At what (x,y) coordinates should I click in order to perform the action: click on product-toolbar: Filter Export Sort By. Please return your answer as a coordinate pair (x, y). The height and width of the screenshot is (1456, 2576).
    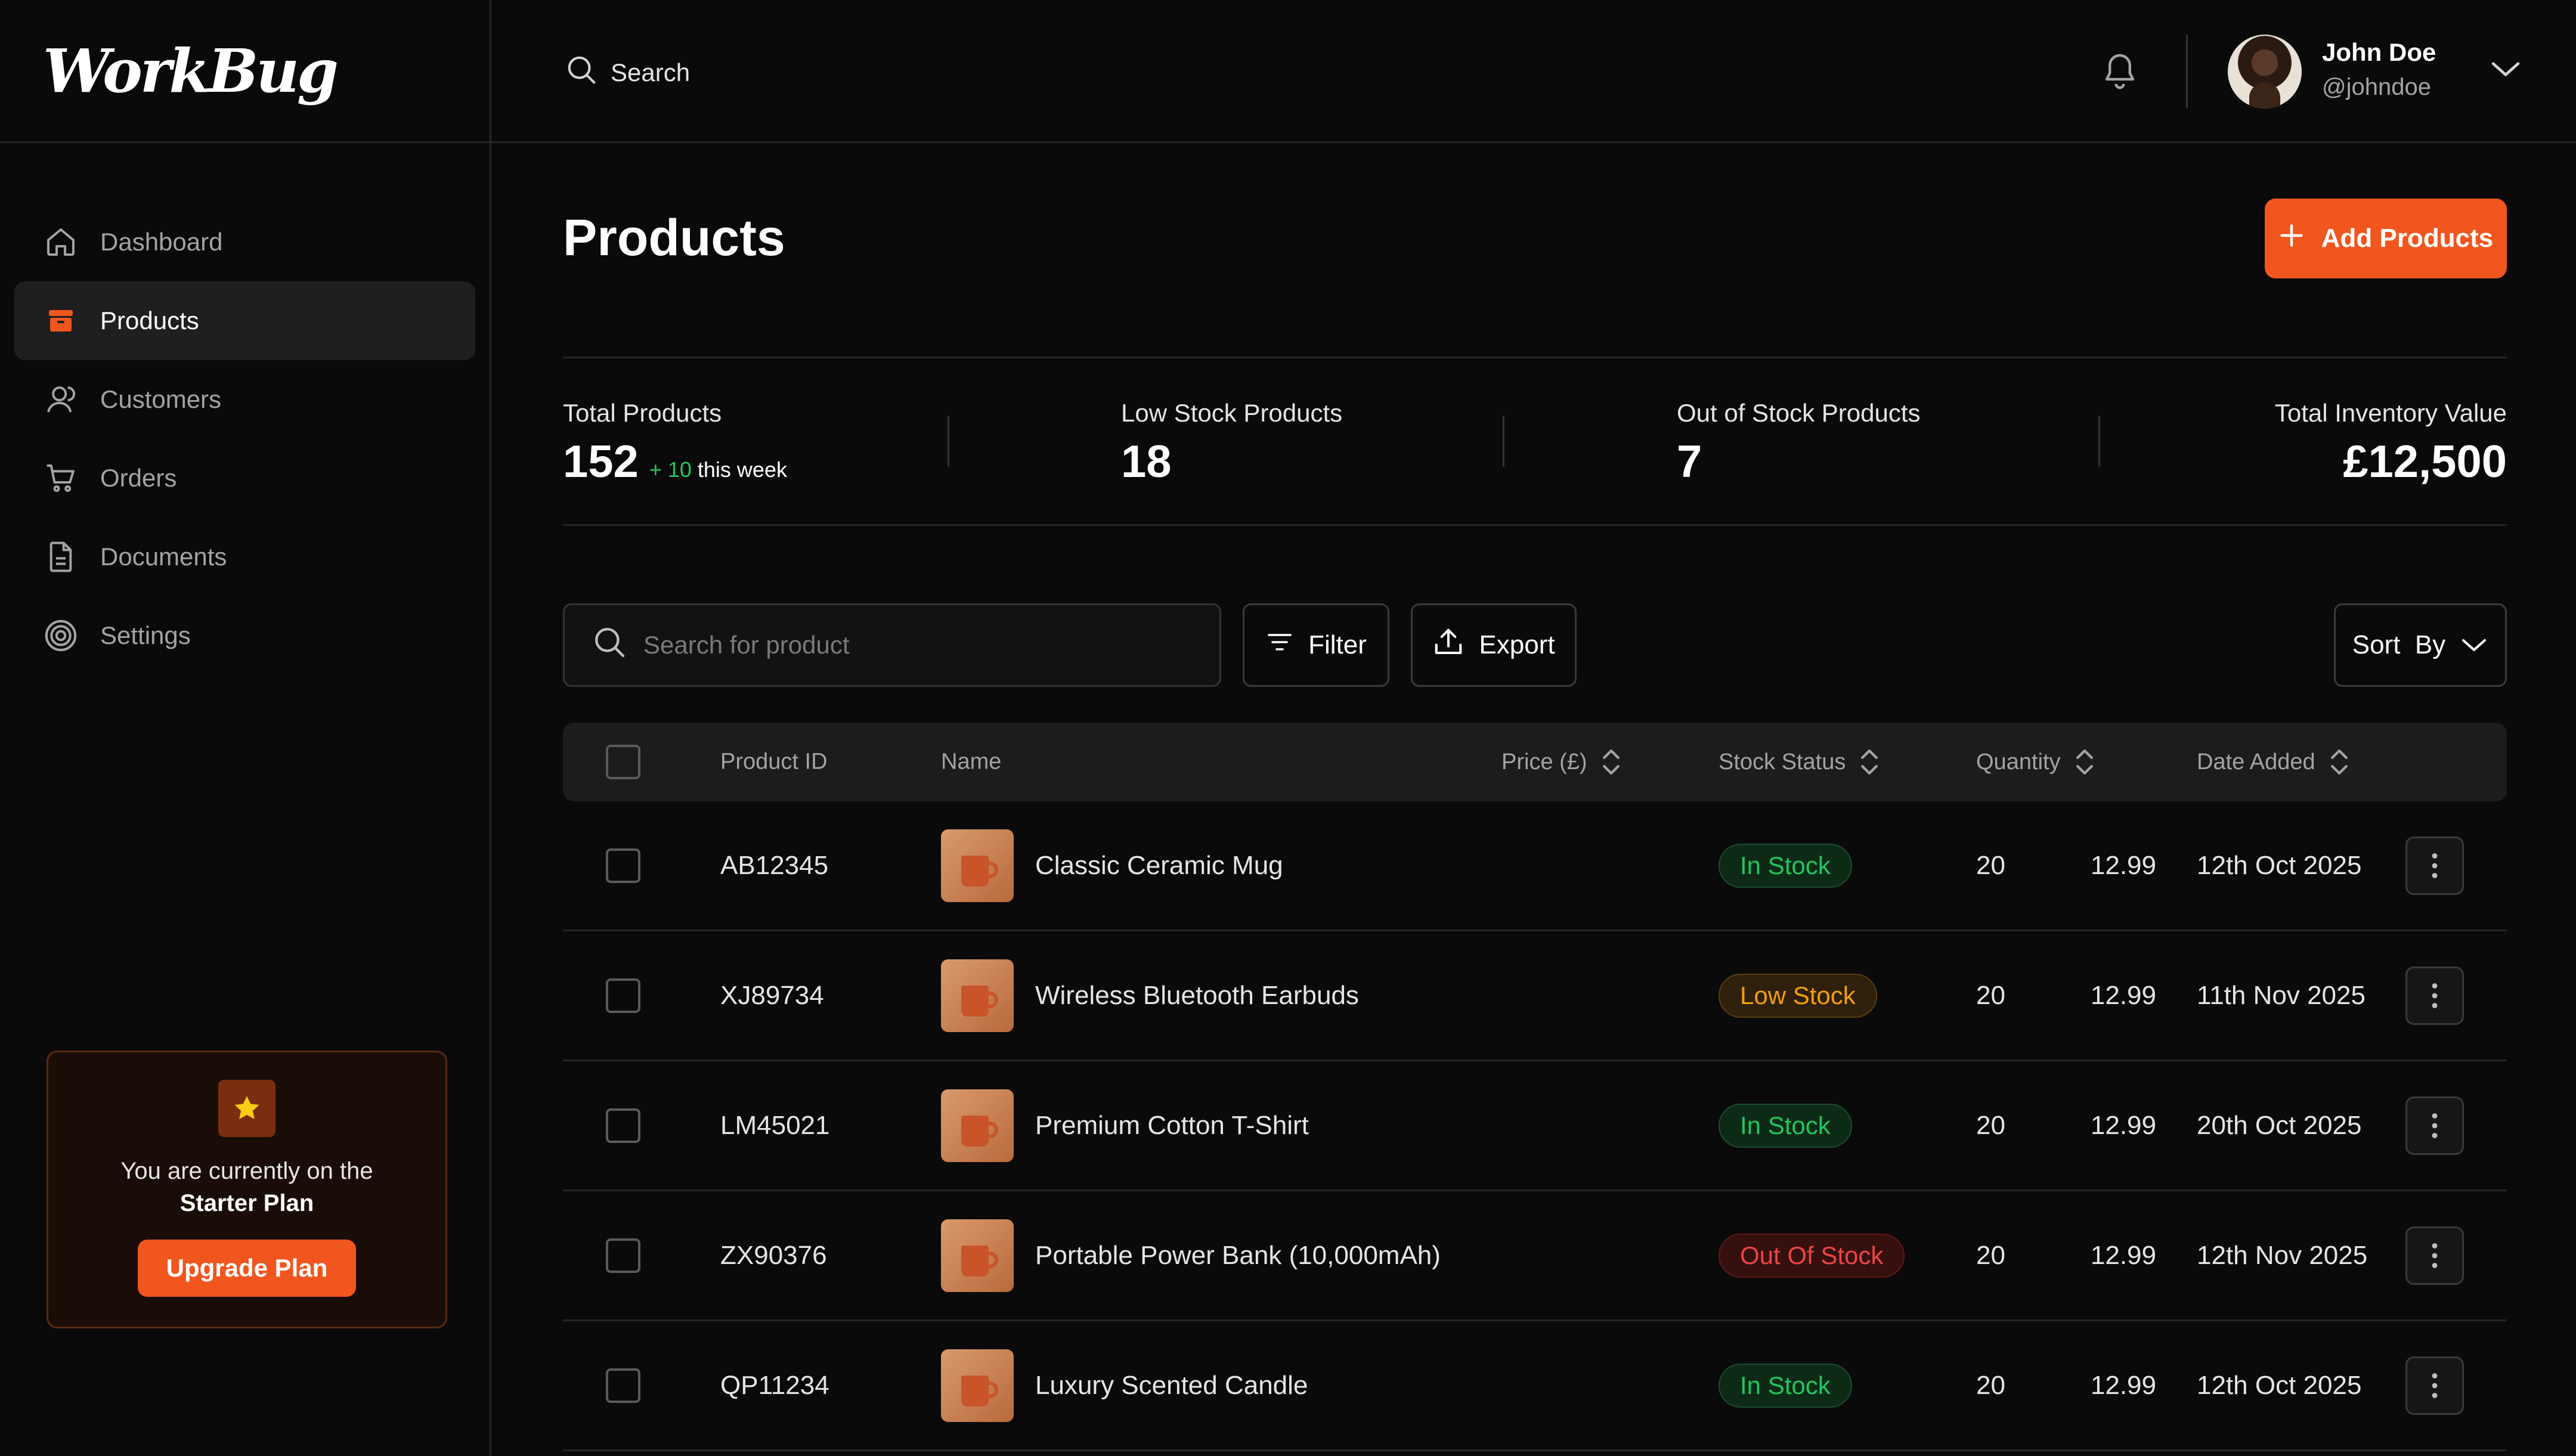
    Looking at the image, I should click on (1535, 645).